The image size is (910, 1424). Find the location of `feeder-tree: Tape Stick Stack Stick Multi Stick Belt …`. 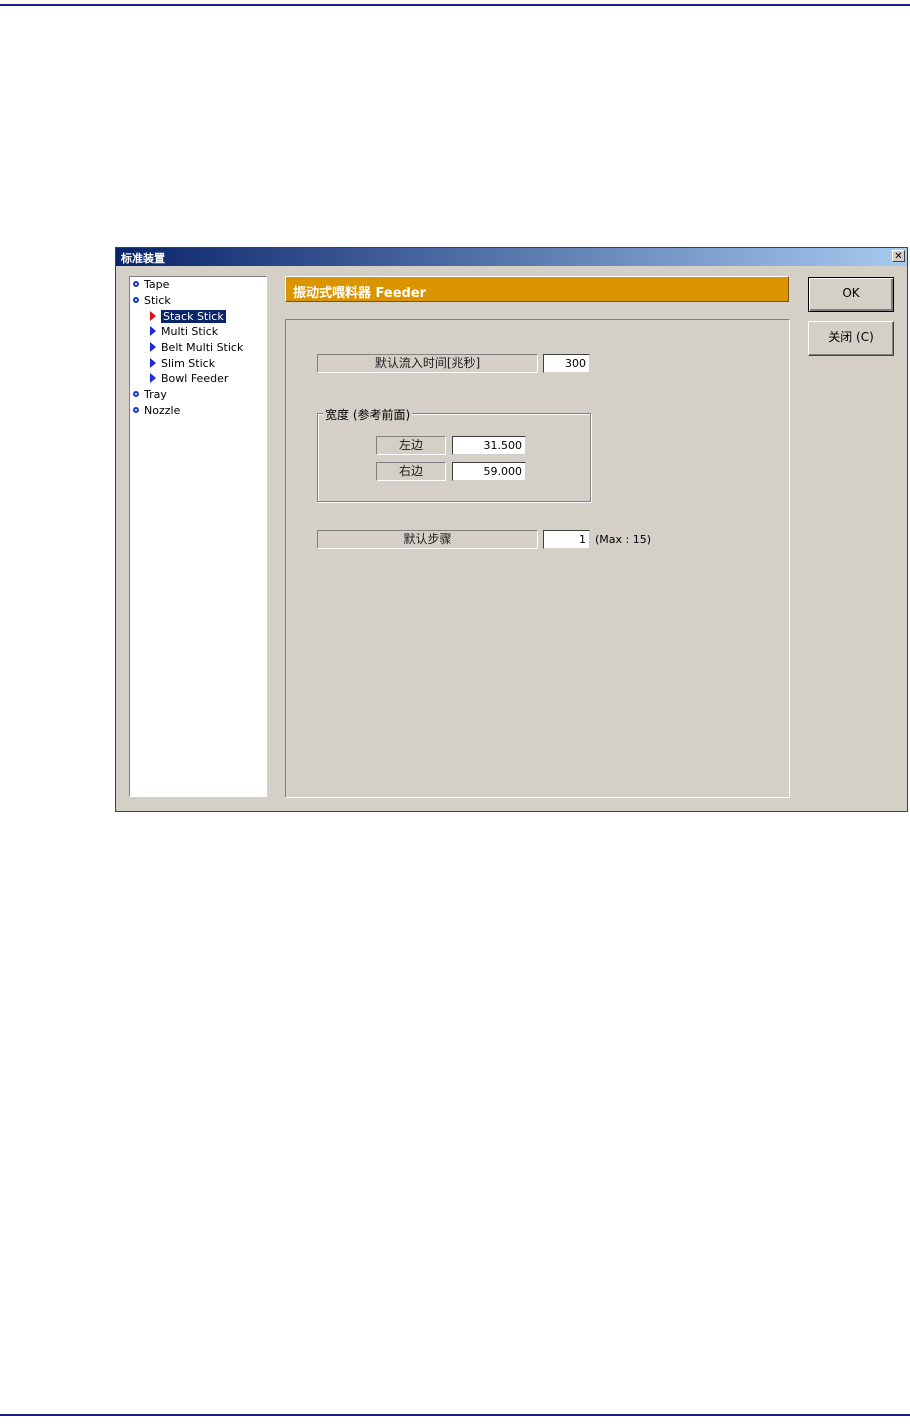

feeder-tree: Tape Stick Stack Stick Multi Stick Belt … is located at coordinates (198, 536).